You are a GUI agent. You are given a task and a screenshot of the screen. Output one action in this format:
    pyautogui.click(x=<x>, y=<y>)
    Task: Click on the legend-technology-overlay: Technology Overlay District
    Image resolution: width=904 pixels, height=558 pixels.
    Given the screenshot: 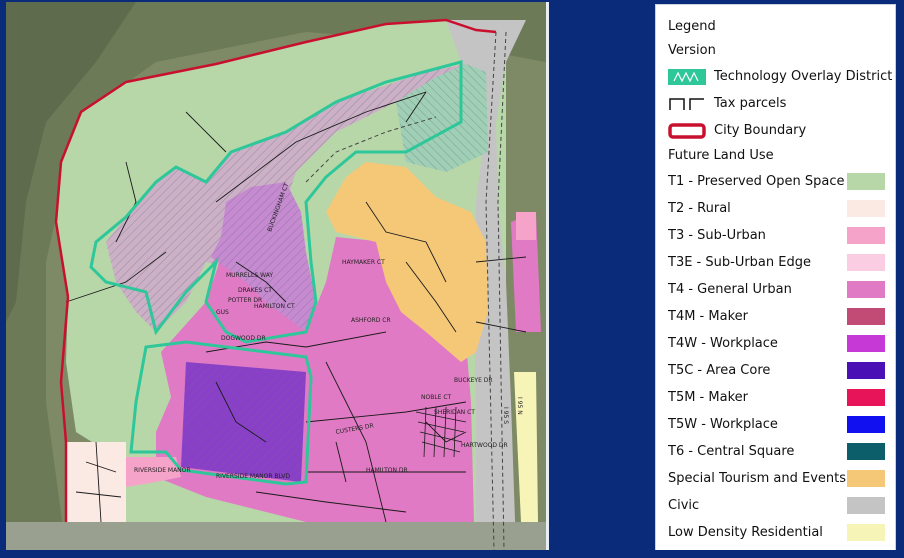 What is the action you would take?
    pyautogui.click(x=780, y=76)
    